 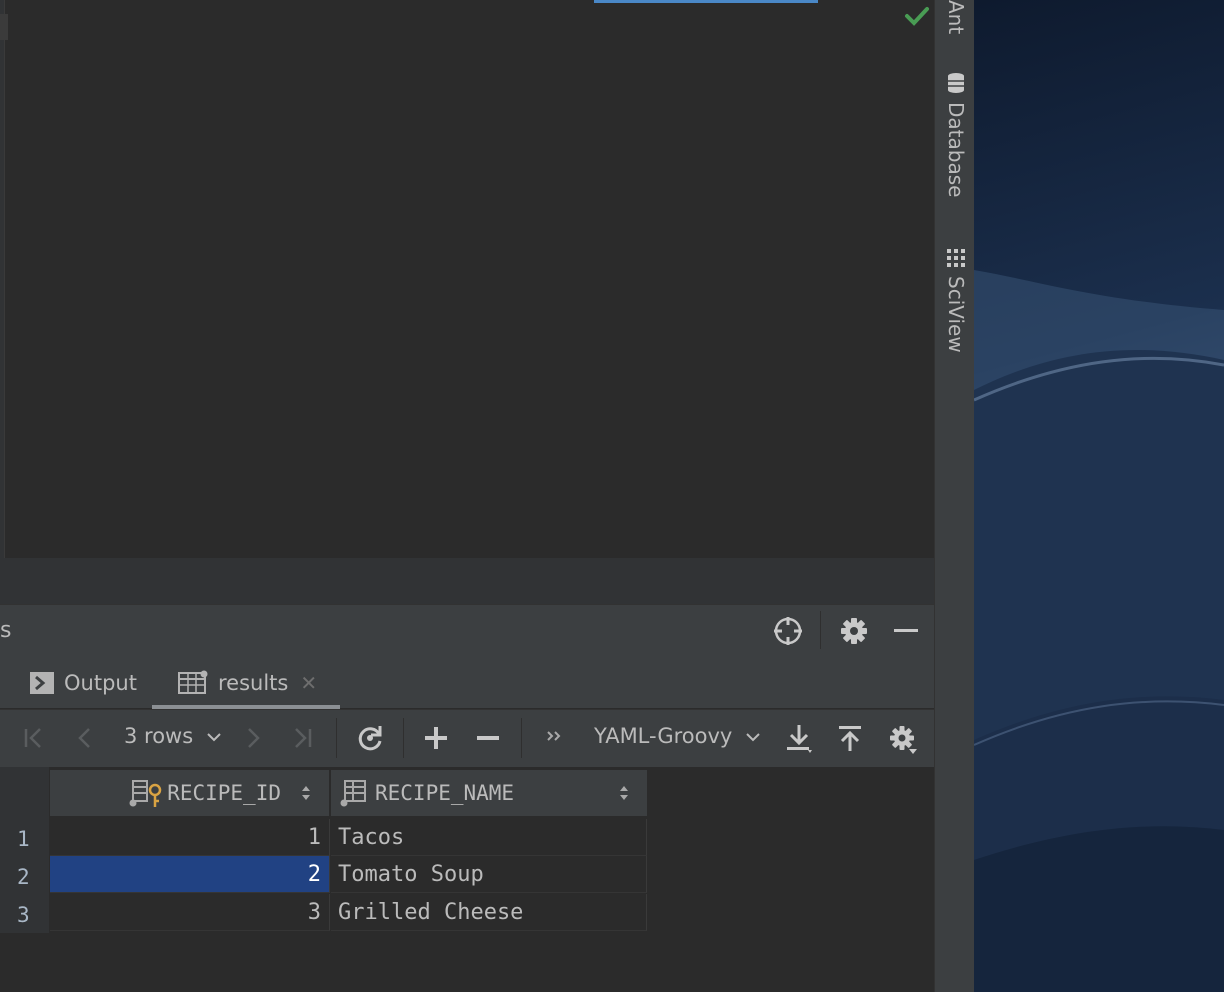 What do you see at coordinates (33, 738) in the screenshot?
I see `first-page-icon` at bounding box center [33, 738].